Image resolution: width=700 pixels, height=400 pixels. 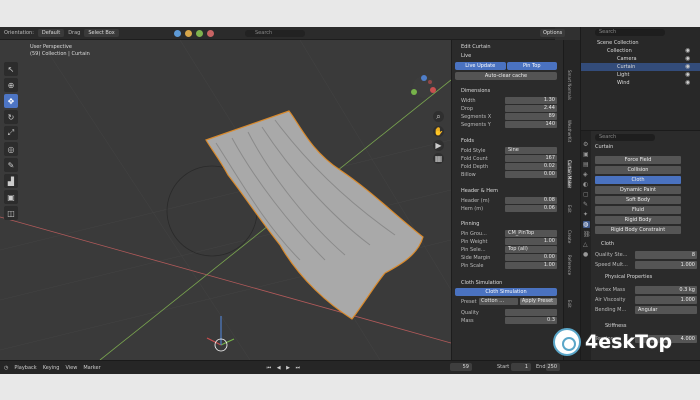 I want to click on auto-clear-cache-button: Auto-clear cache, so click(x=506, y=76).